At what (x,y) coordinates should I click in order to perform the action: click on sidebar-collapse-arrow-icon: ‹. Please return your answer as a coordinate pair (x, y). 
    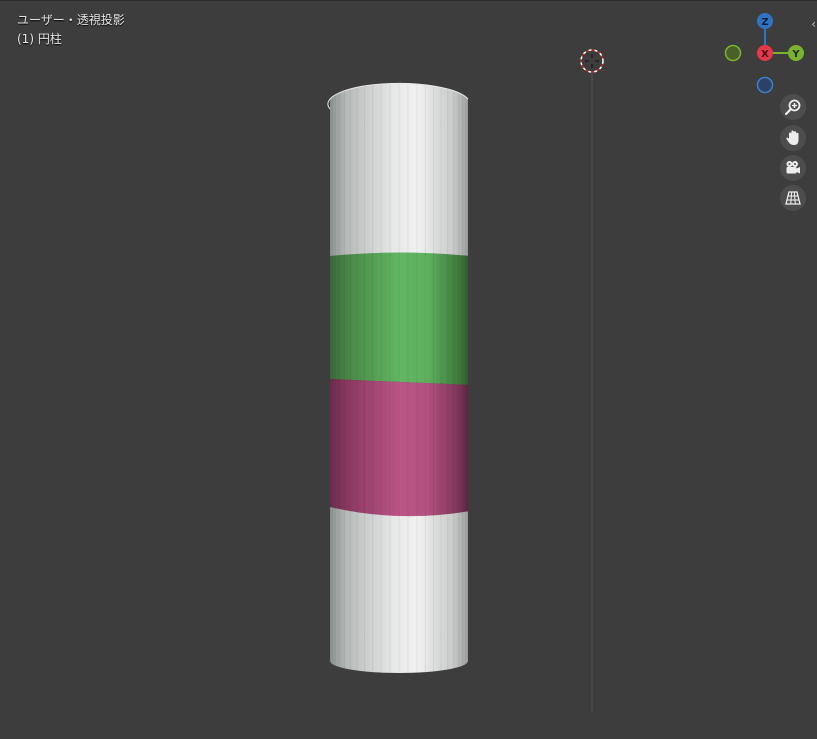
    Looking at the image, I should click on (813, 24).